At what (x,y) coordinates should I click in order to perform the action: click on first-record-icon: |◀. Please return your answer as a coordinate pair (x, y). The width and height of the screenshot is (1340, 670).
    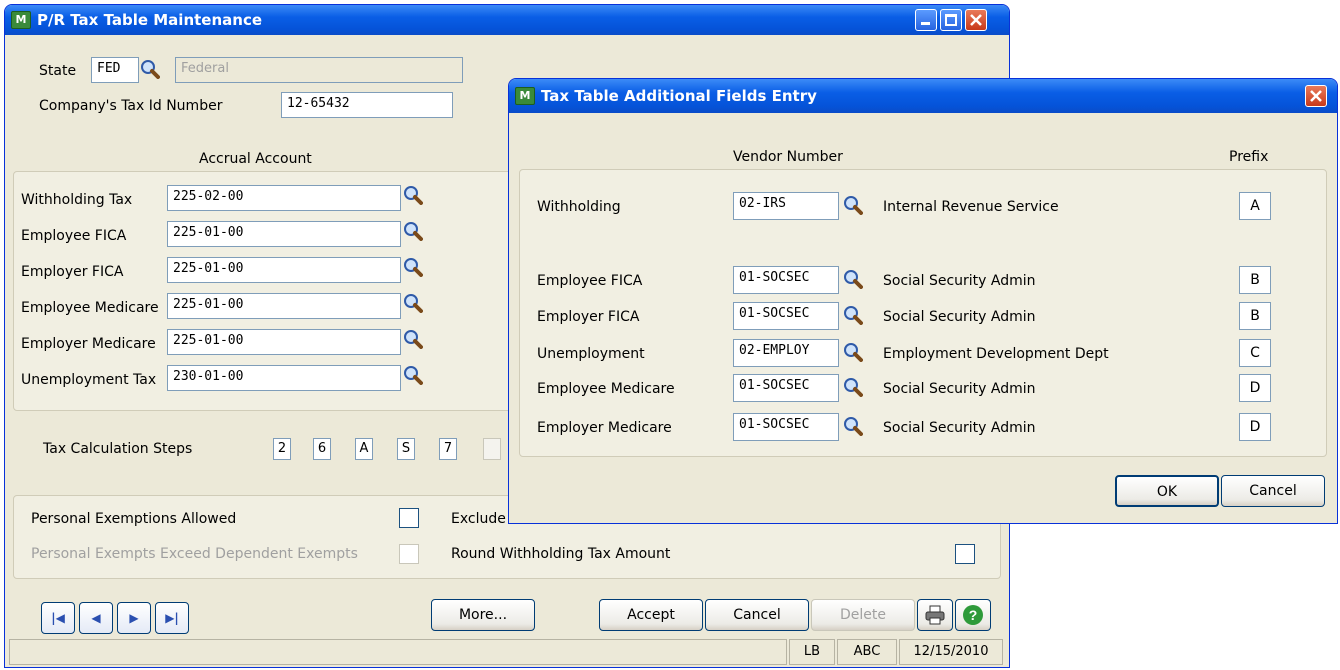
    Looking at the image, I should click on (58, 618).